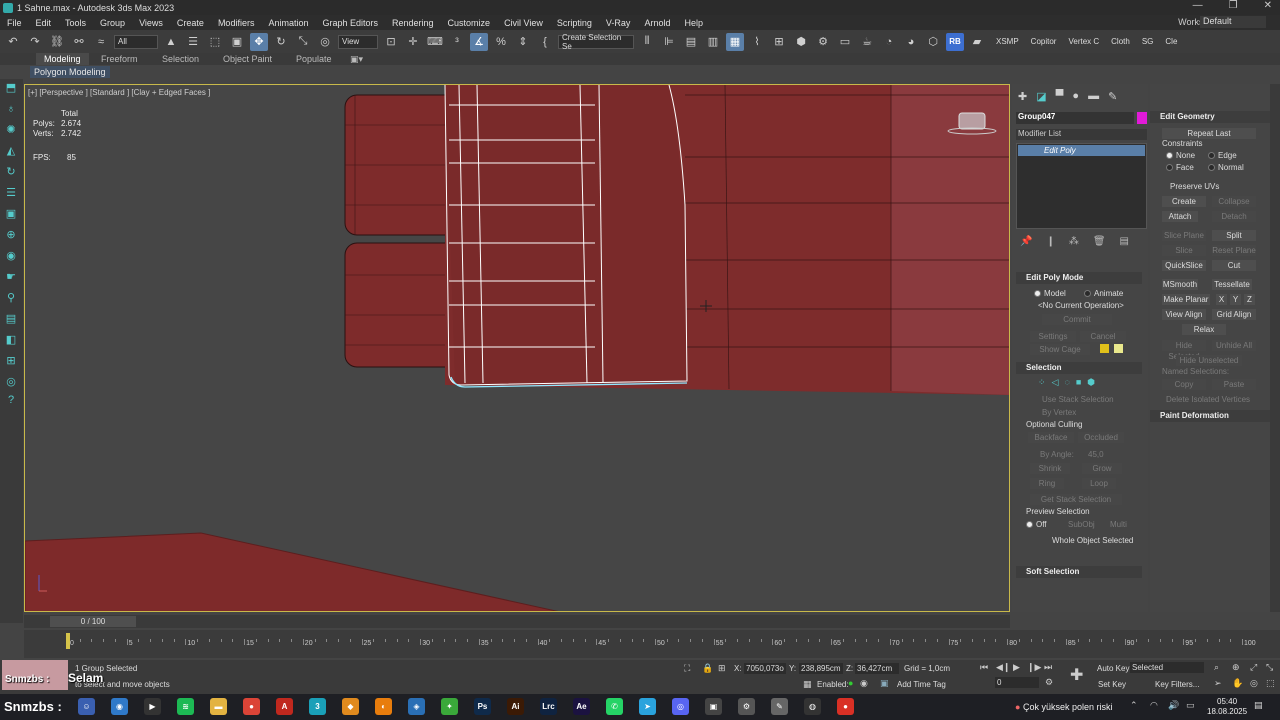 The height and width of the screenshot is (720, 1280). What do you see at coordinates (1016, 667) in the screenshot?
I see `play-icon: ▶` at bounding box center [1016, 667].